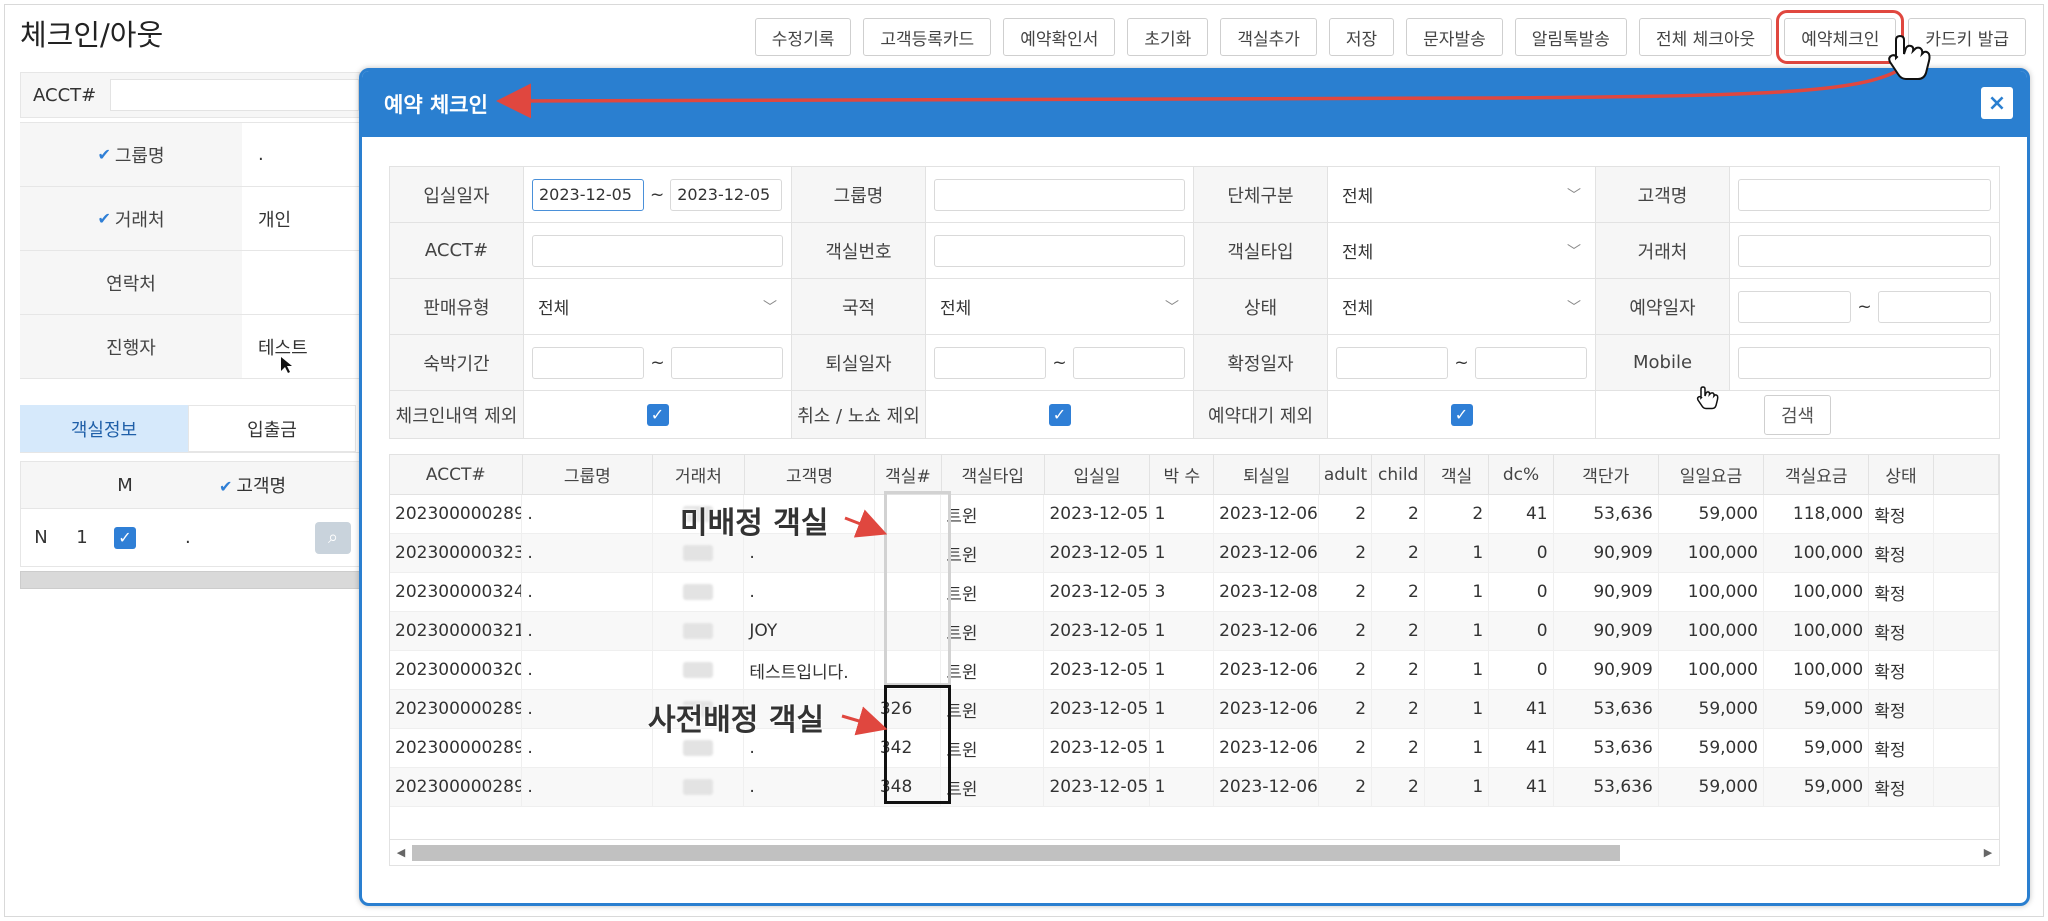 This screenshot has width=2048, height=921. I want to click on group-name-input, so click(1059, 194).